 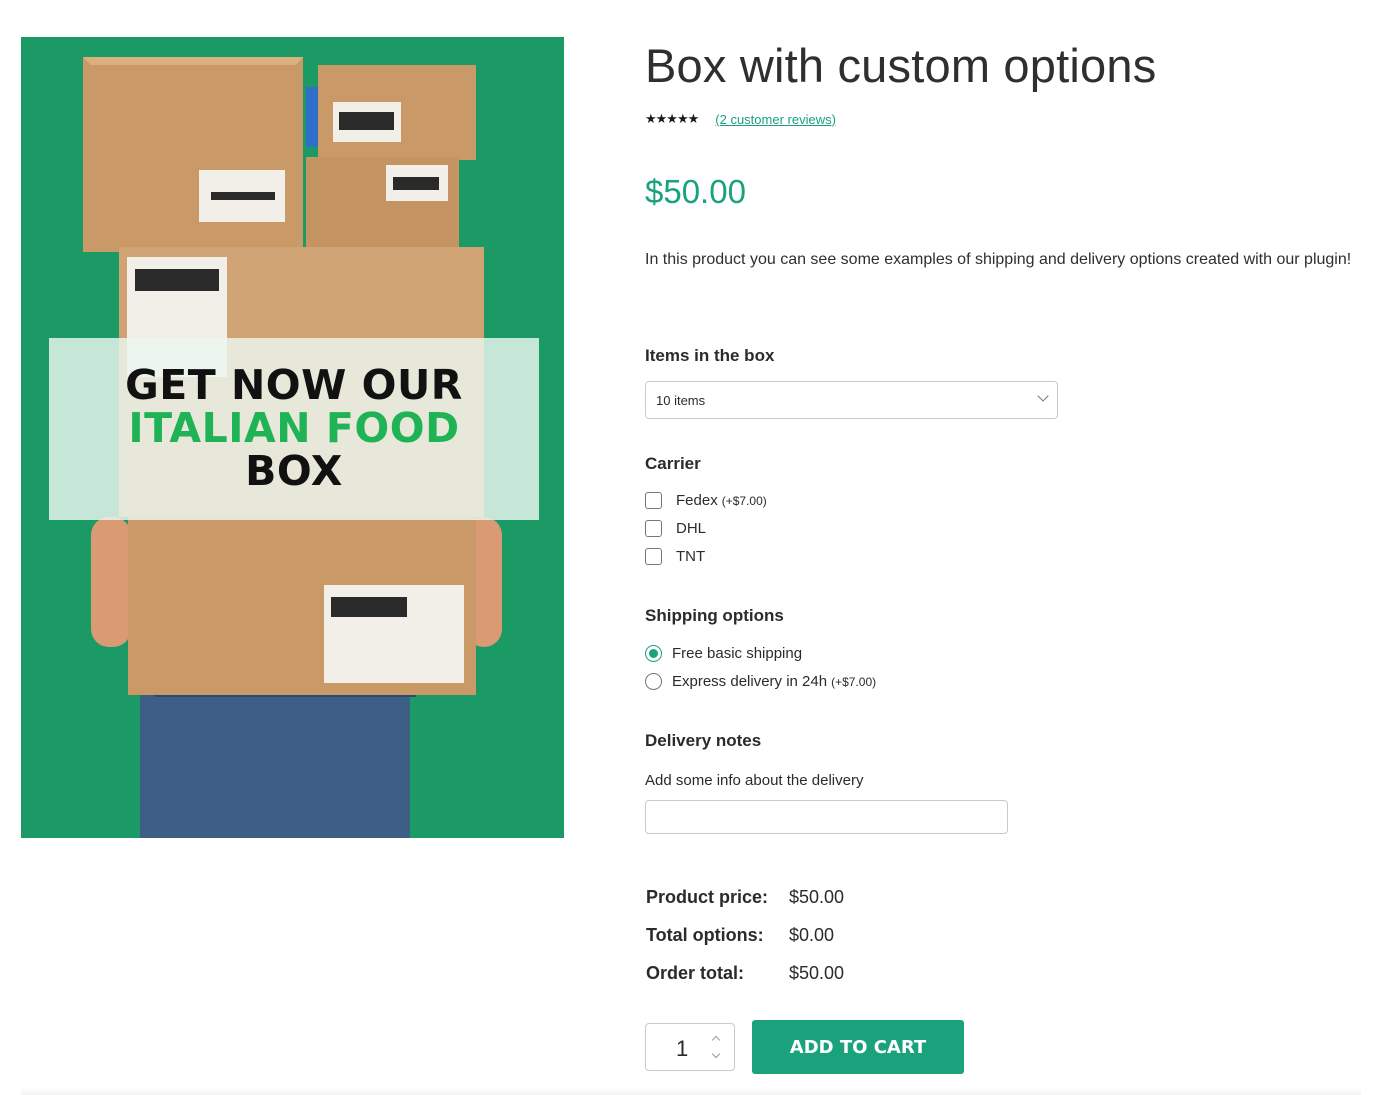 What do you see at coordinates (901, 65) in the screenshot?
I see `product-title: Box with custom options` at bounding box center [901, 65].